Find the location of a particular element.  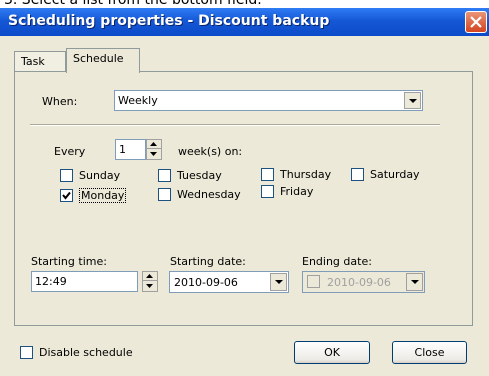

tab-task: Task is located at coordinates (40, 61).